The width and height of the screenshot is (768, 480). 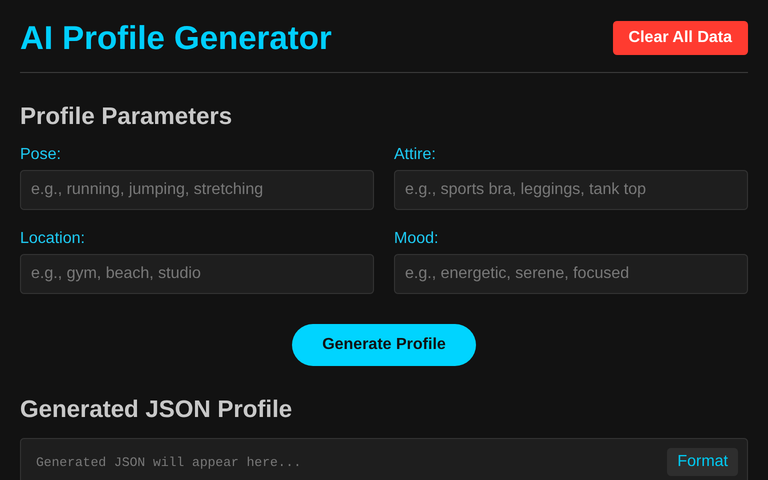 What do you see at coordinates (415, 155) in the screenshot?
I see `field-label: Attire:` at bounding box center [415, 155].